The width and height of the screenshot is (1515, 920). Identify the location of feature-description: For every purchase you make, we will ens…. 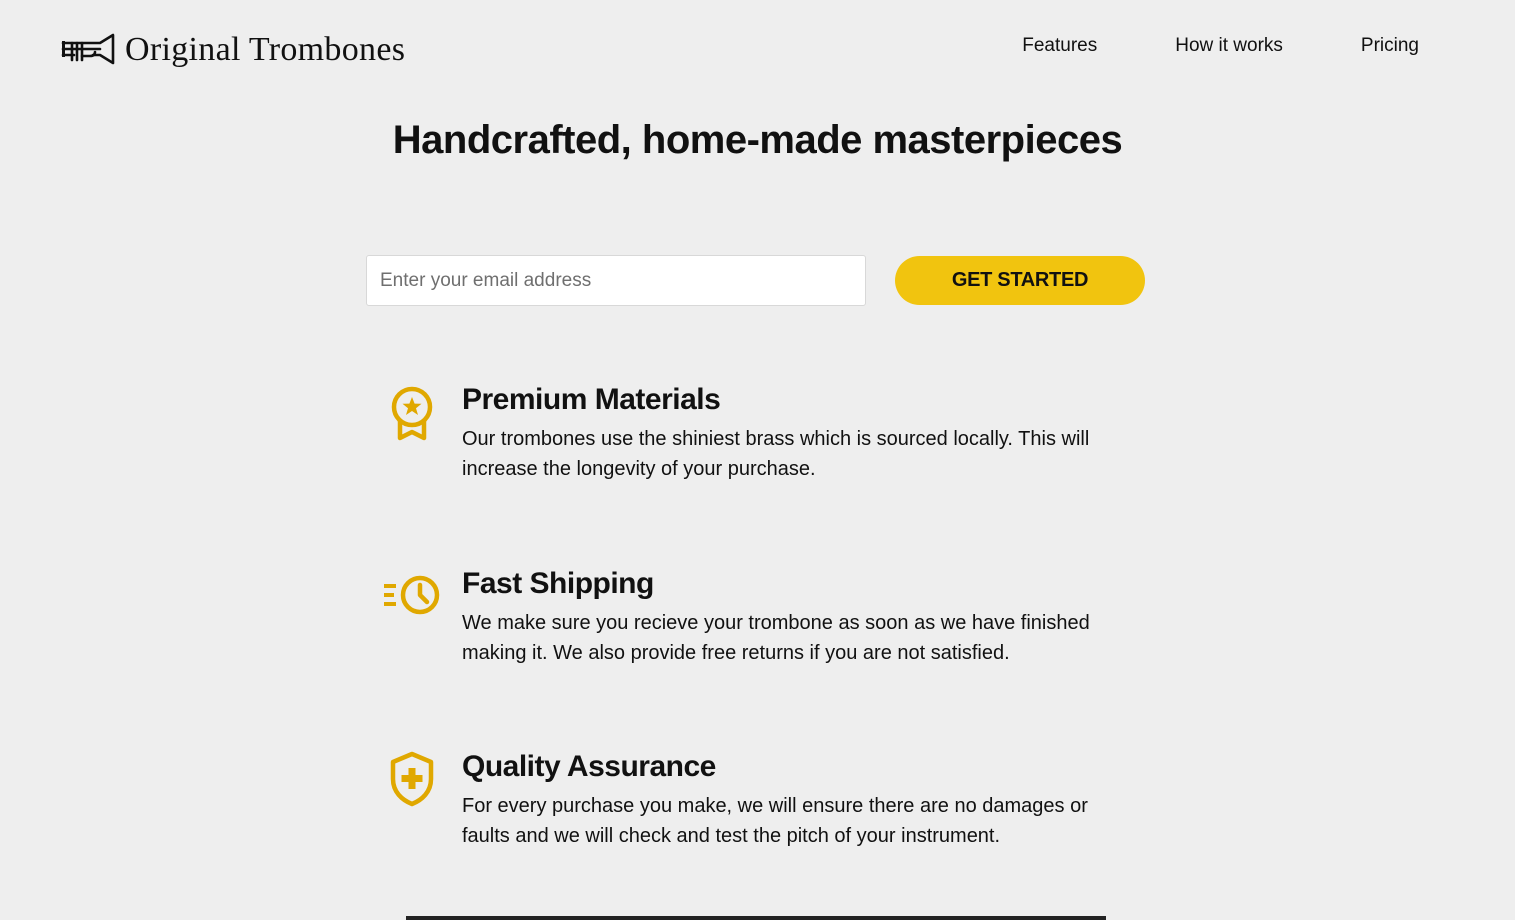
(775, 821).